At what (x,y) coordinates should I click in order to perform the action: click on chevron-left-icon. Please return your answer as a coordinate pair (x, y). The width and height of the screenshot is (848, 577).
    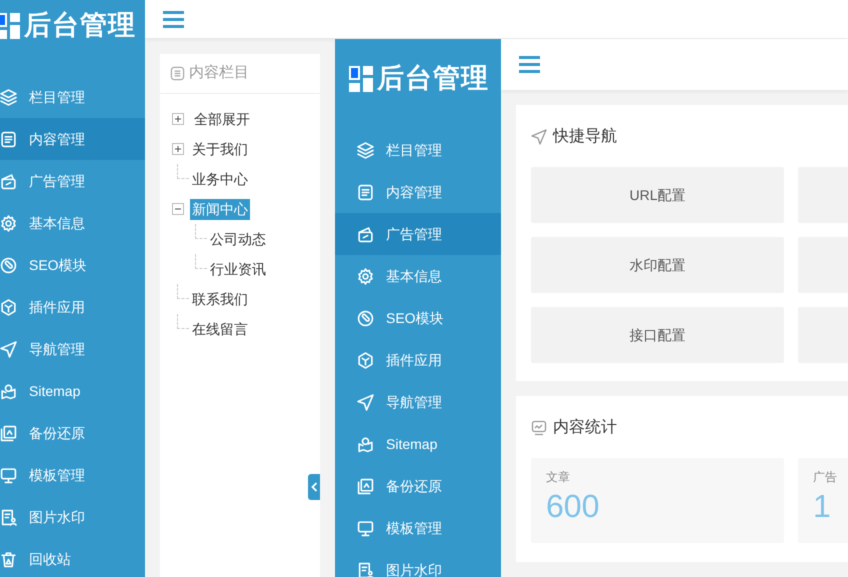
    Looking at the image, I should click on (314, 487).